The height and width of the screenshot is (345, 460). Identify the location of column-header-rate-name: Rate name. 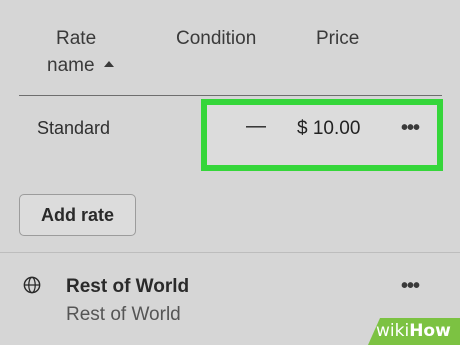
(80, 52).